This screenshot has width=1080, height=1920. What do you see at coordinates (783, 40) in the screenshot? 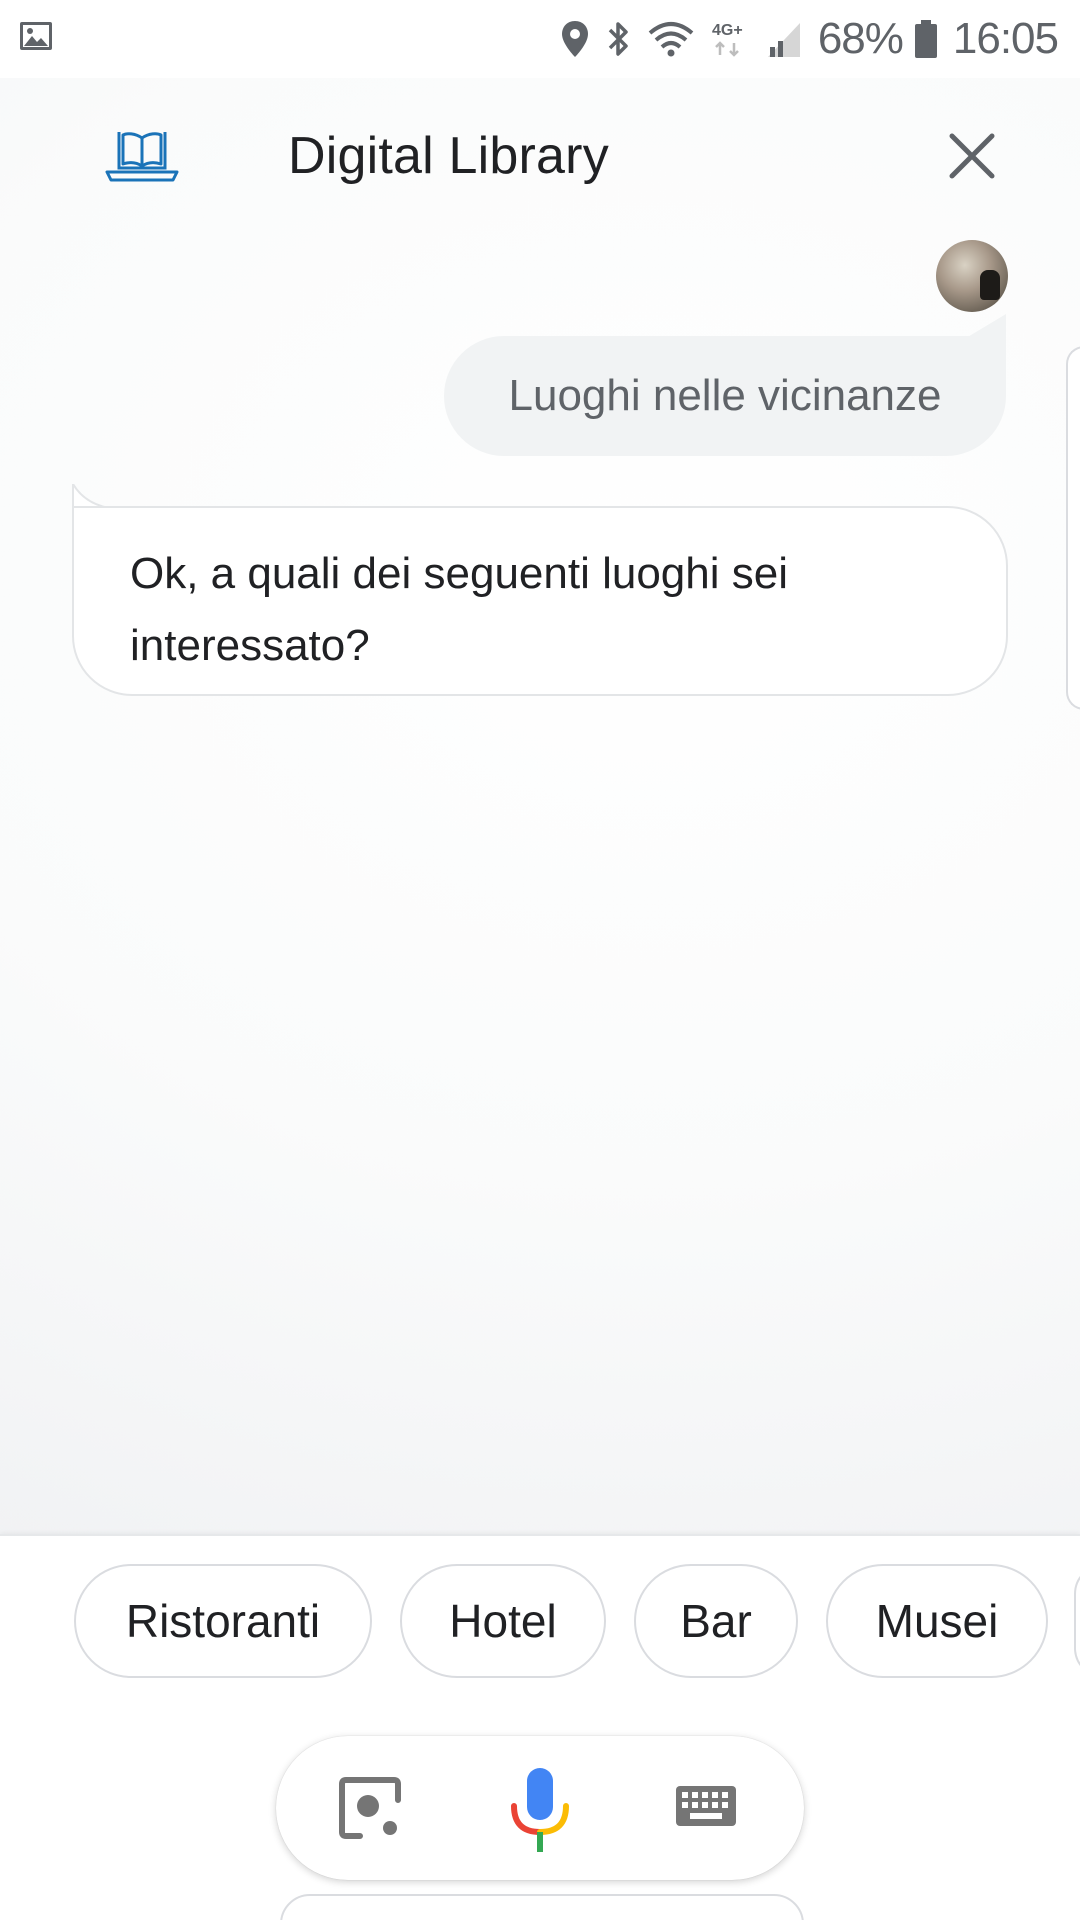
I see `signal-icon` at bounding box center [783, 40].